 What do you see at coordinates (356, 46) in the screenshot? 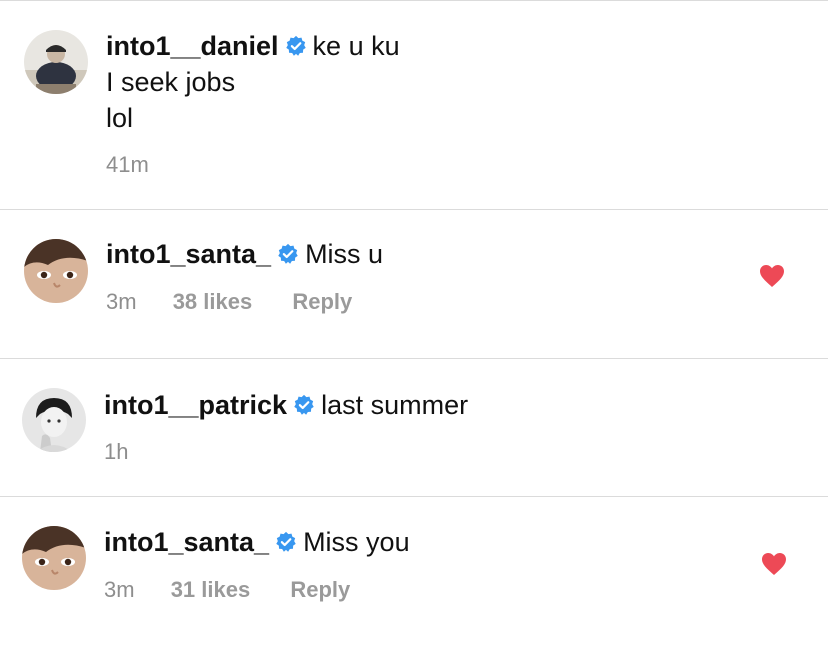
I see `comment-text: ke u ku` at bounding box center [356, 46].